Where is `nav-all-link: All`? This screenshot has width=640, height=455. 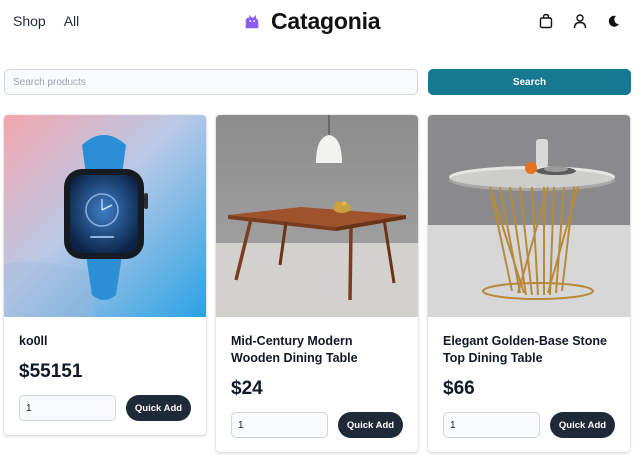
nav-all-link: All is located at coordinates (72, 21).